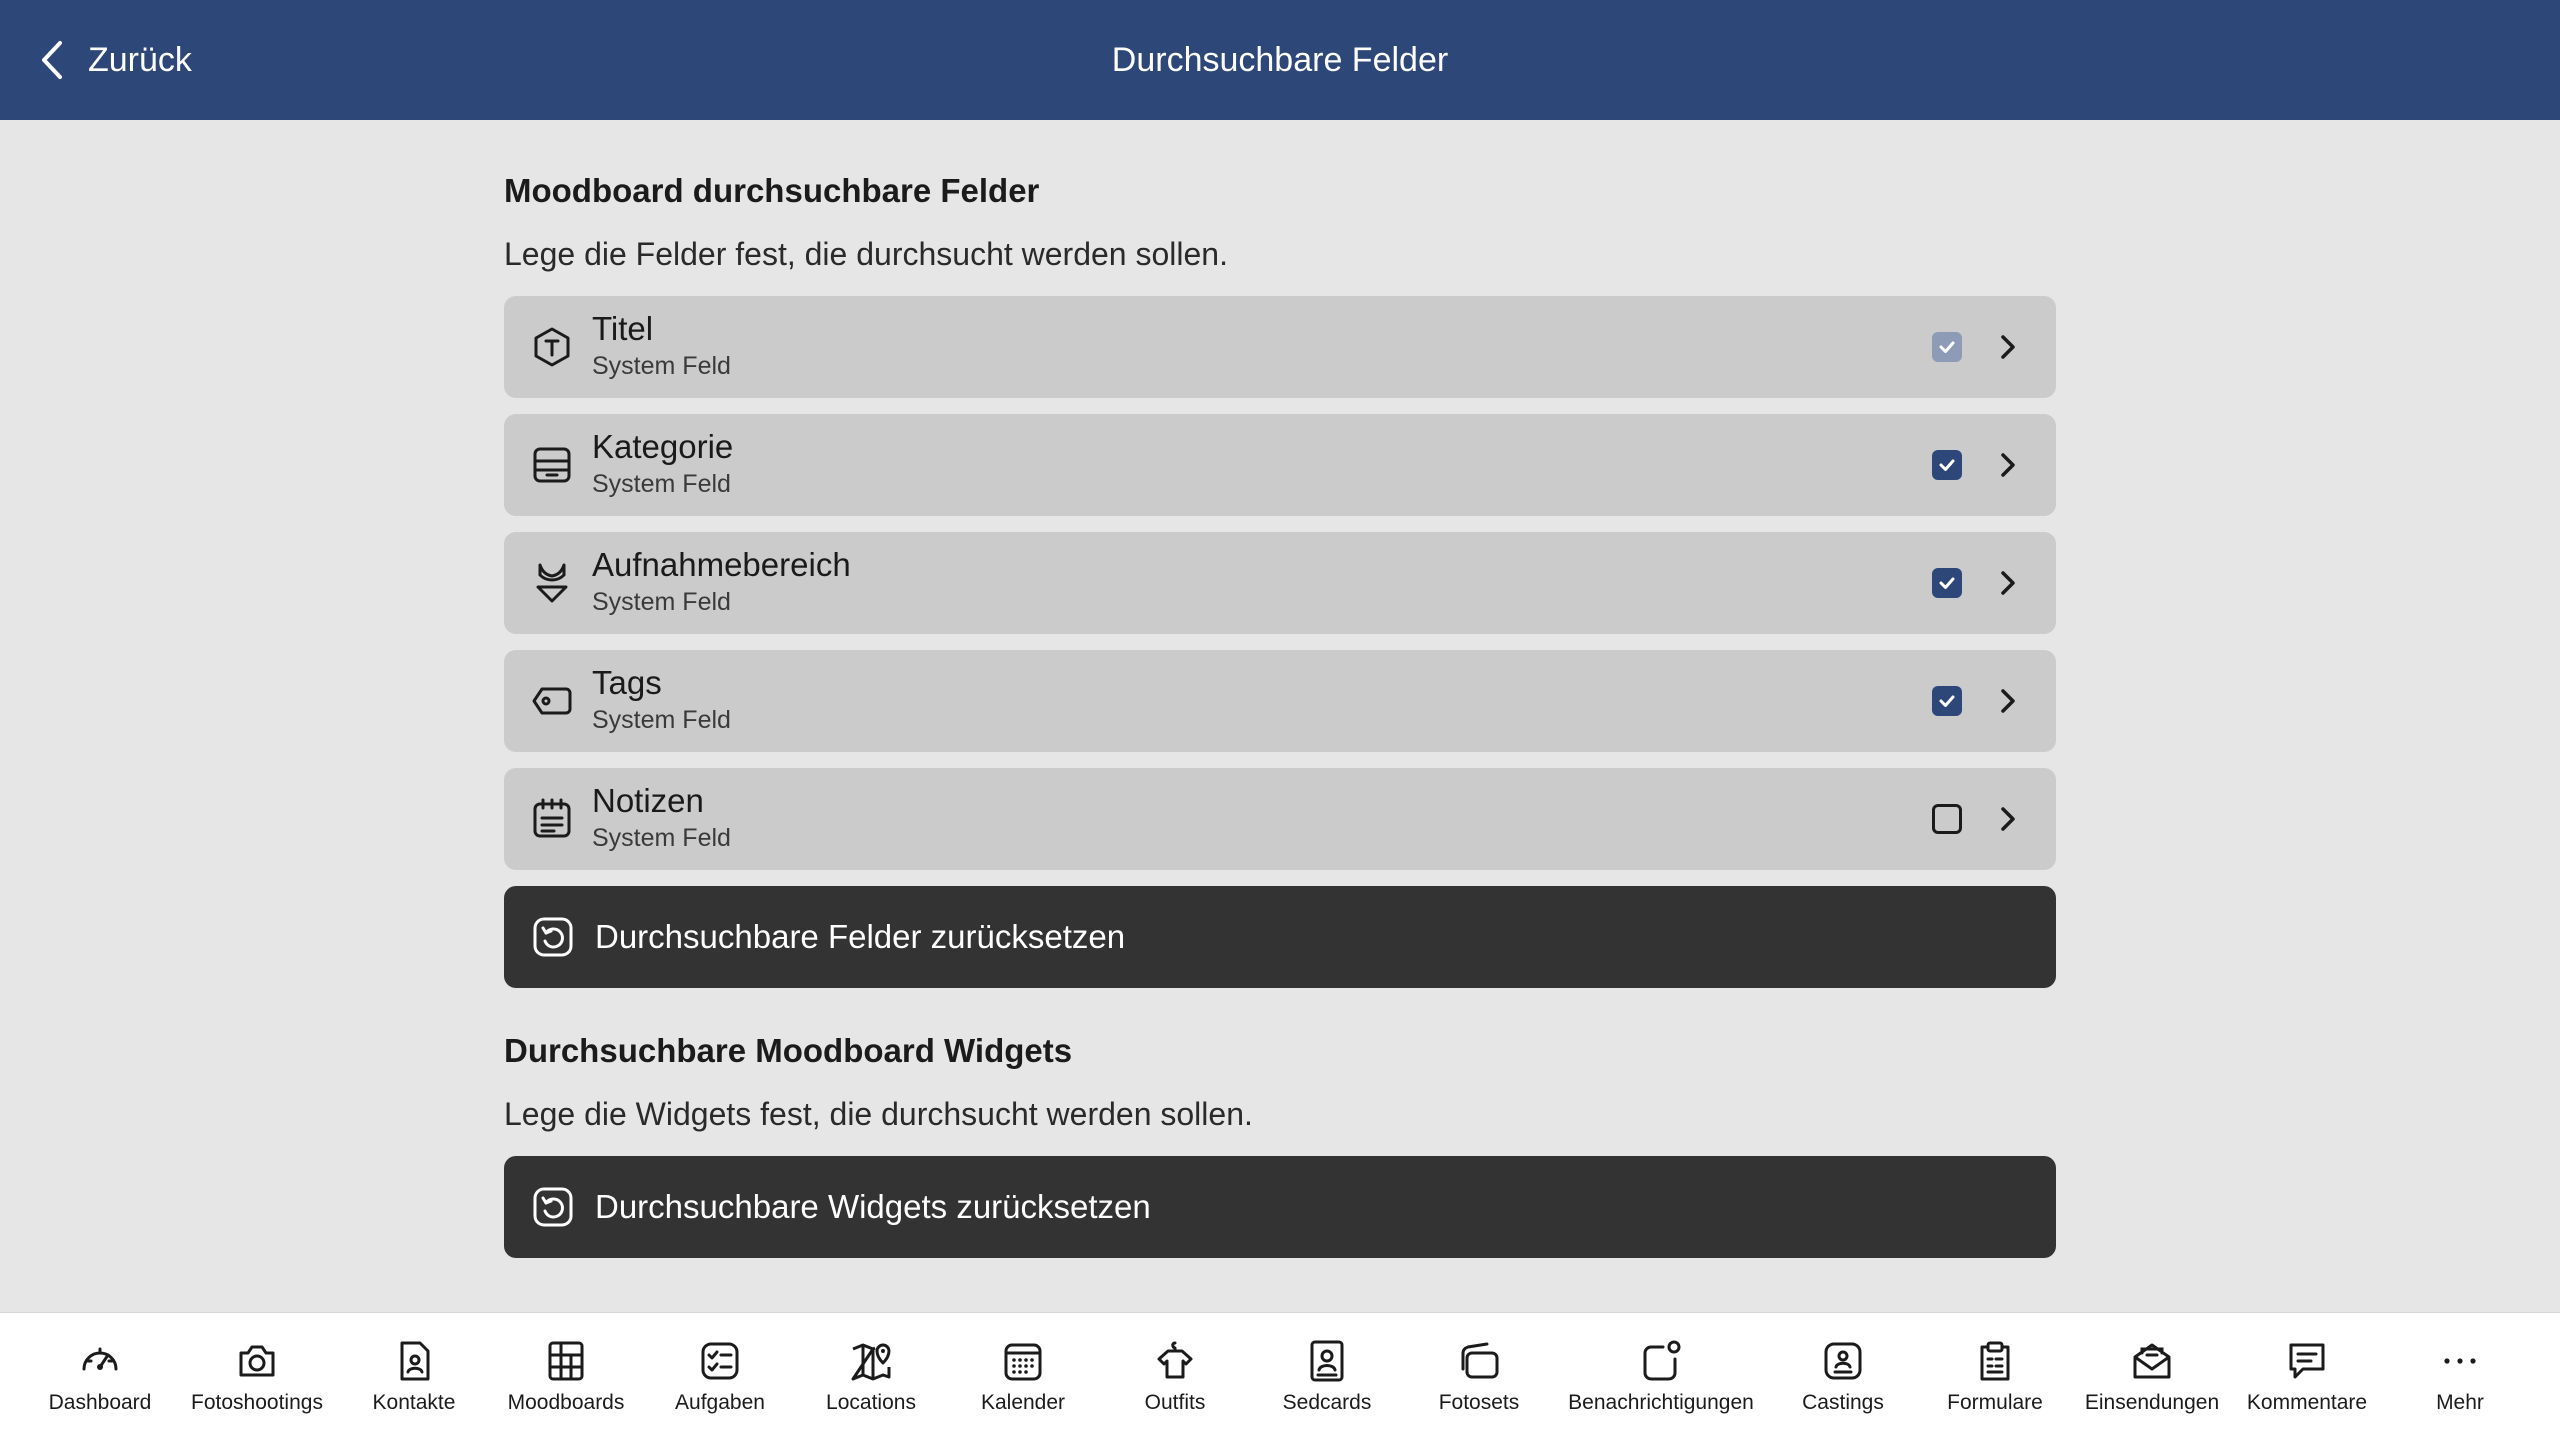  I want to click on tab-label: Sedcards, so click(1327, 1402).